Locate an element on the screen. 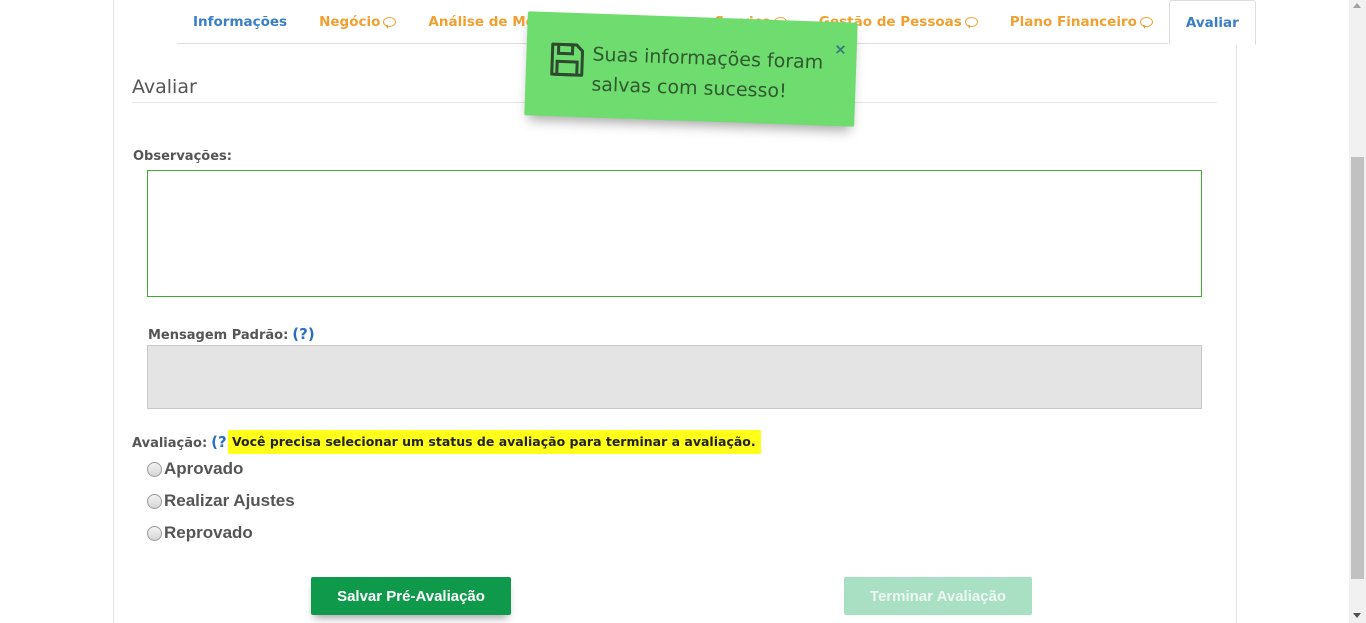 The image size is (1366, 623). mensagem-padrao-help-icon: (?) is located at coordinates (303, 334).